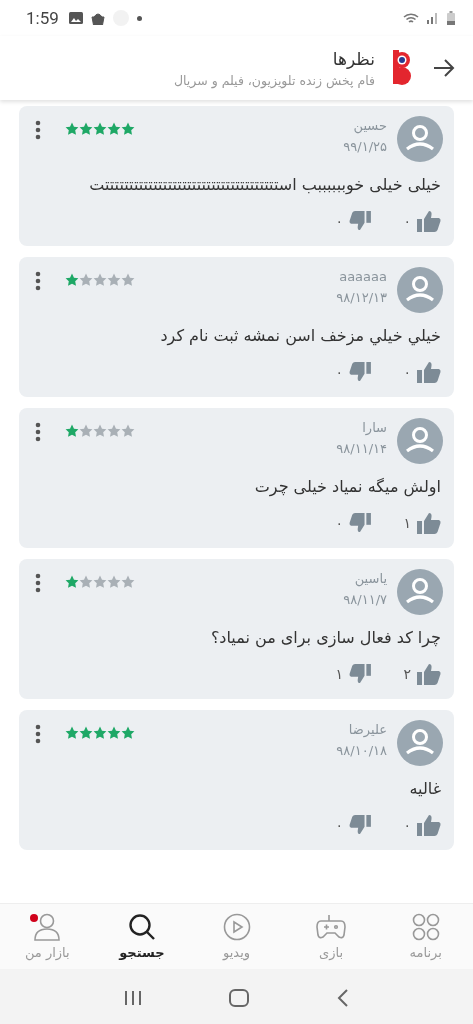 This screenshot has height=1024, width=473. Describe the element at coordinates (406, 523) in the screenshot. I see `like-count: ۱` at that location.